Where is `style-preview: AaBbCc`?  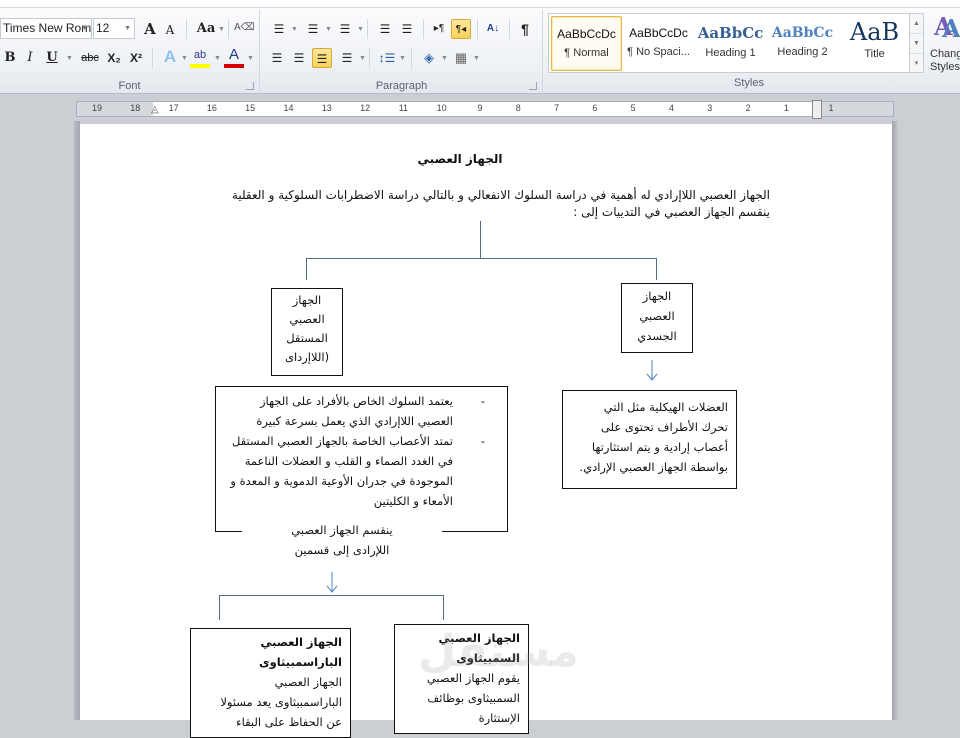 style-preview: AaBbCc is located at coordinates (802, 33).